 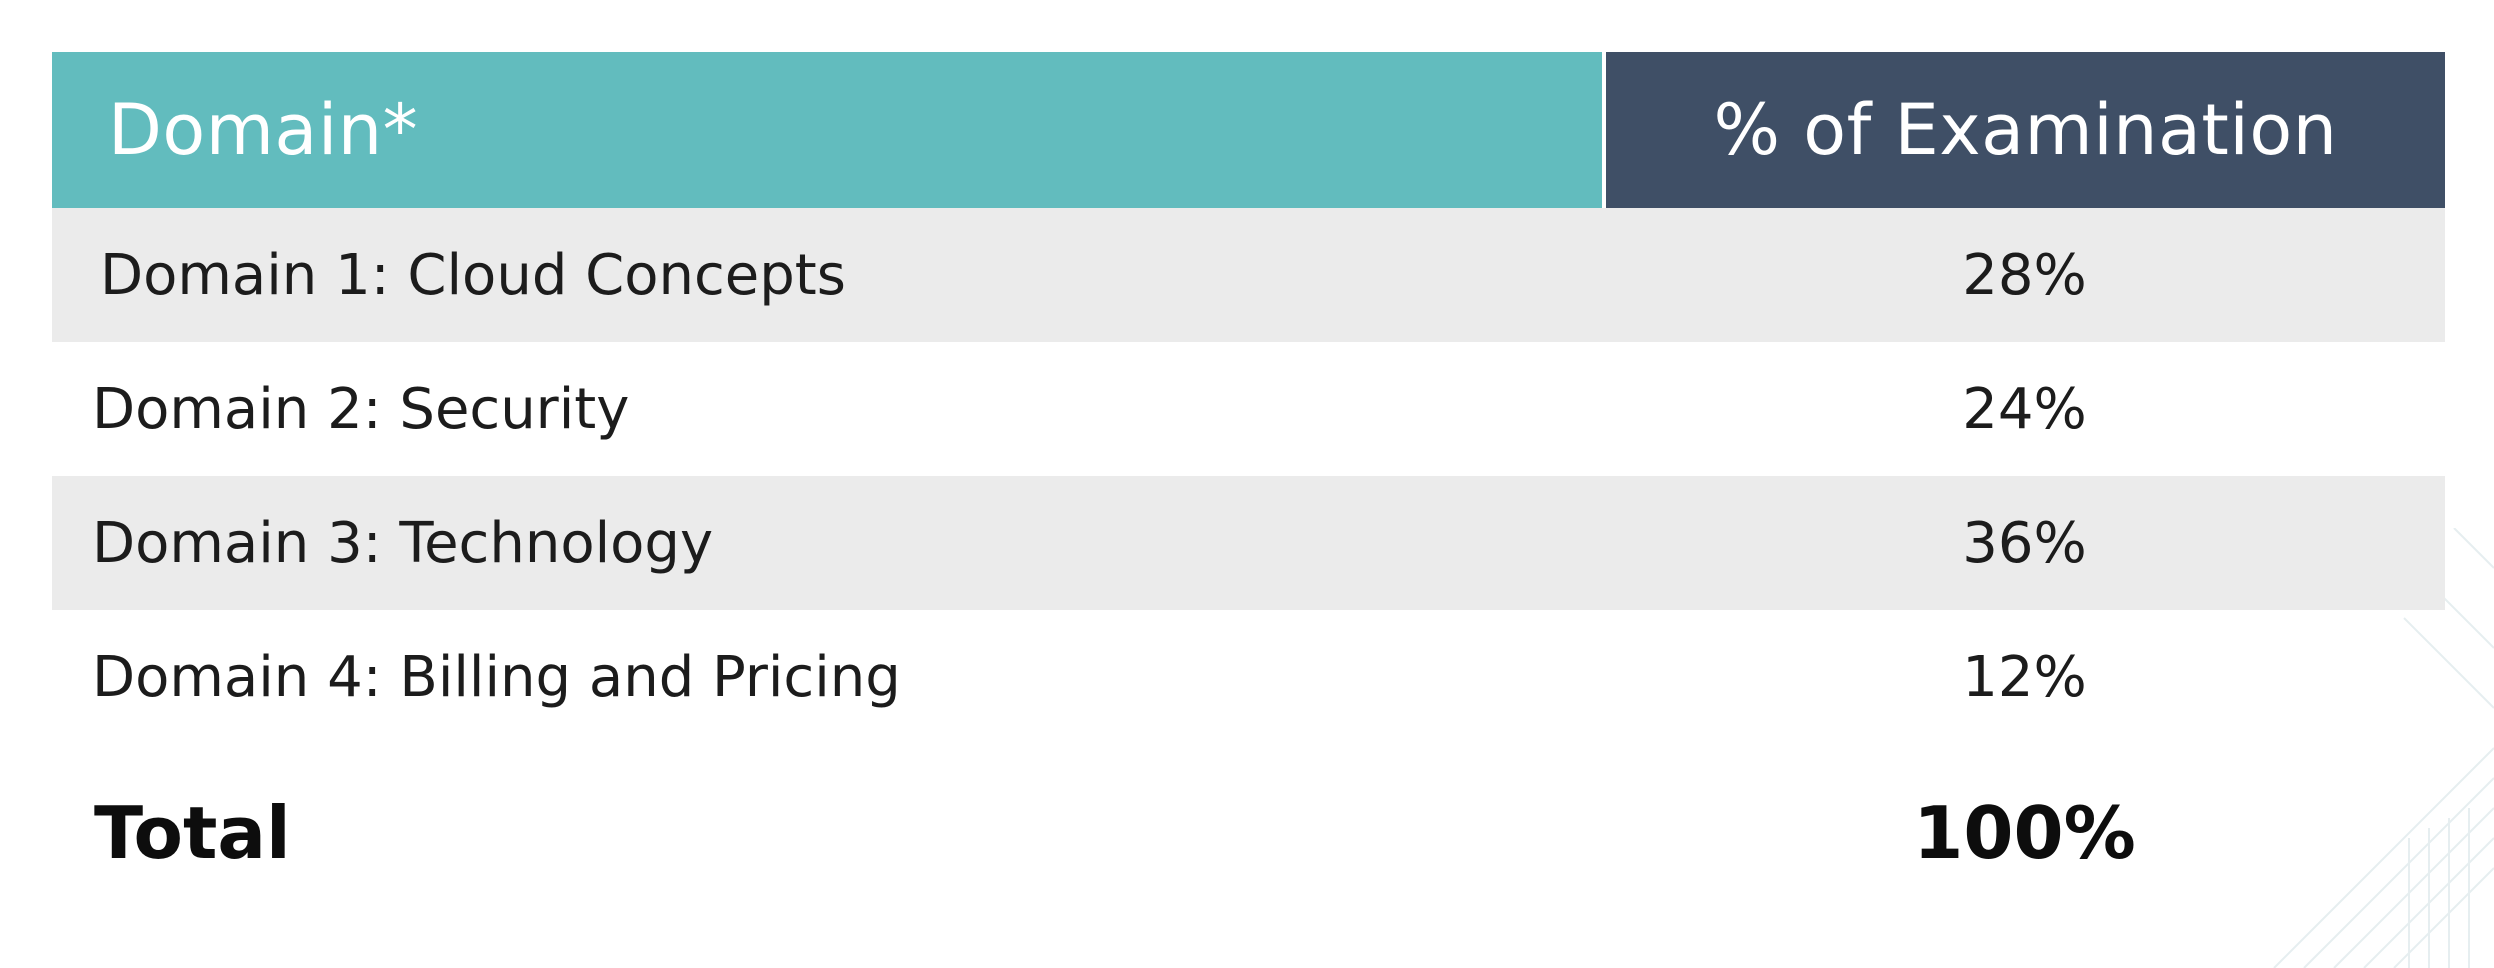 What do you see at coordinates (2024, 833) in the screenshot?
I see `total-percent: 100%` at bounding box center [2024, 833].